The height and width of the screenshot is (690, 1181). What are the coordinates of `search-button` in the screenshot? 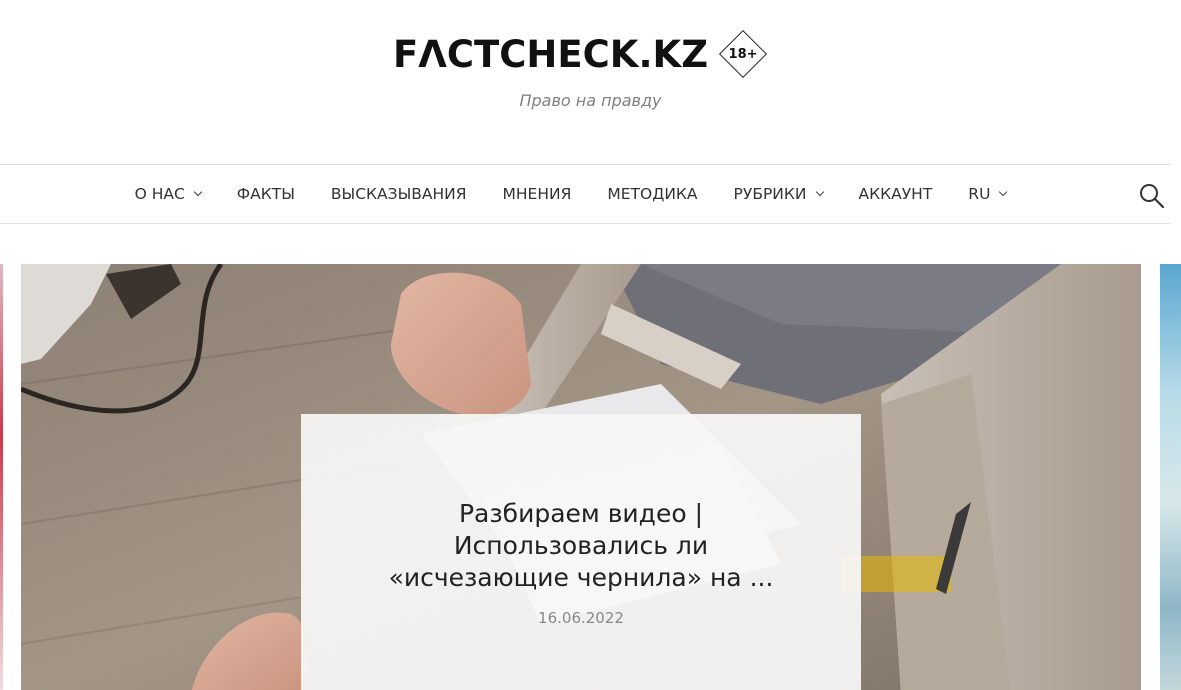 It's located at (1152, 196).